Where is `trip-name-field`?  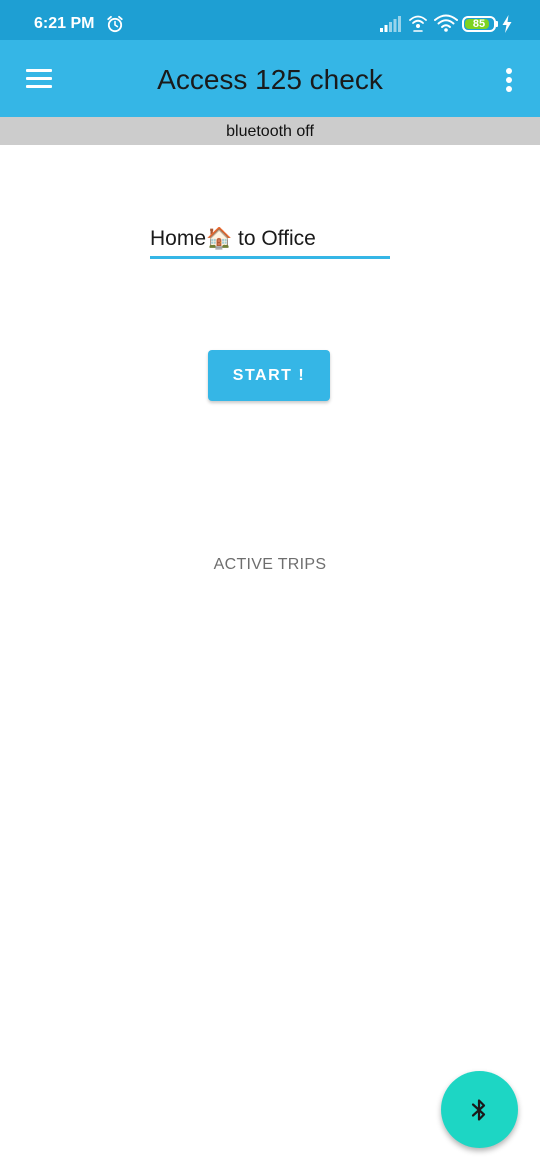
trip-name-field is located at coordinates (270, 241).